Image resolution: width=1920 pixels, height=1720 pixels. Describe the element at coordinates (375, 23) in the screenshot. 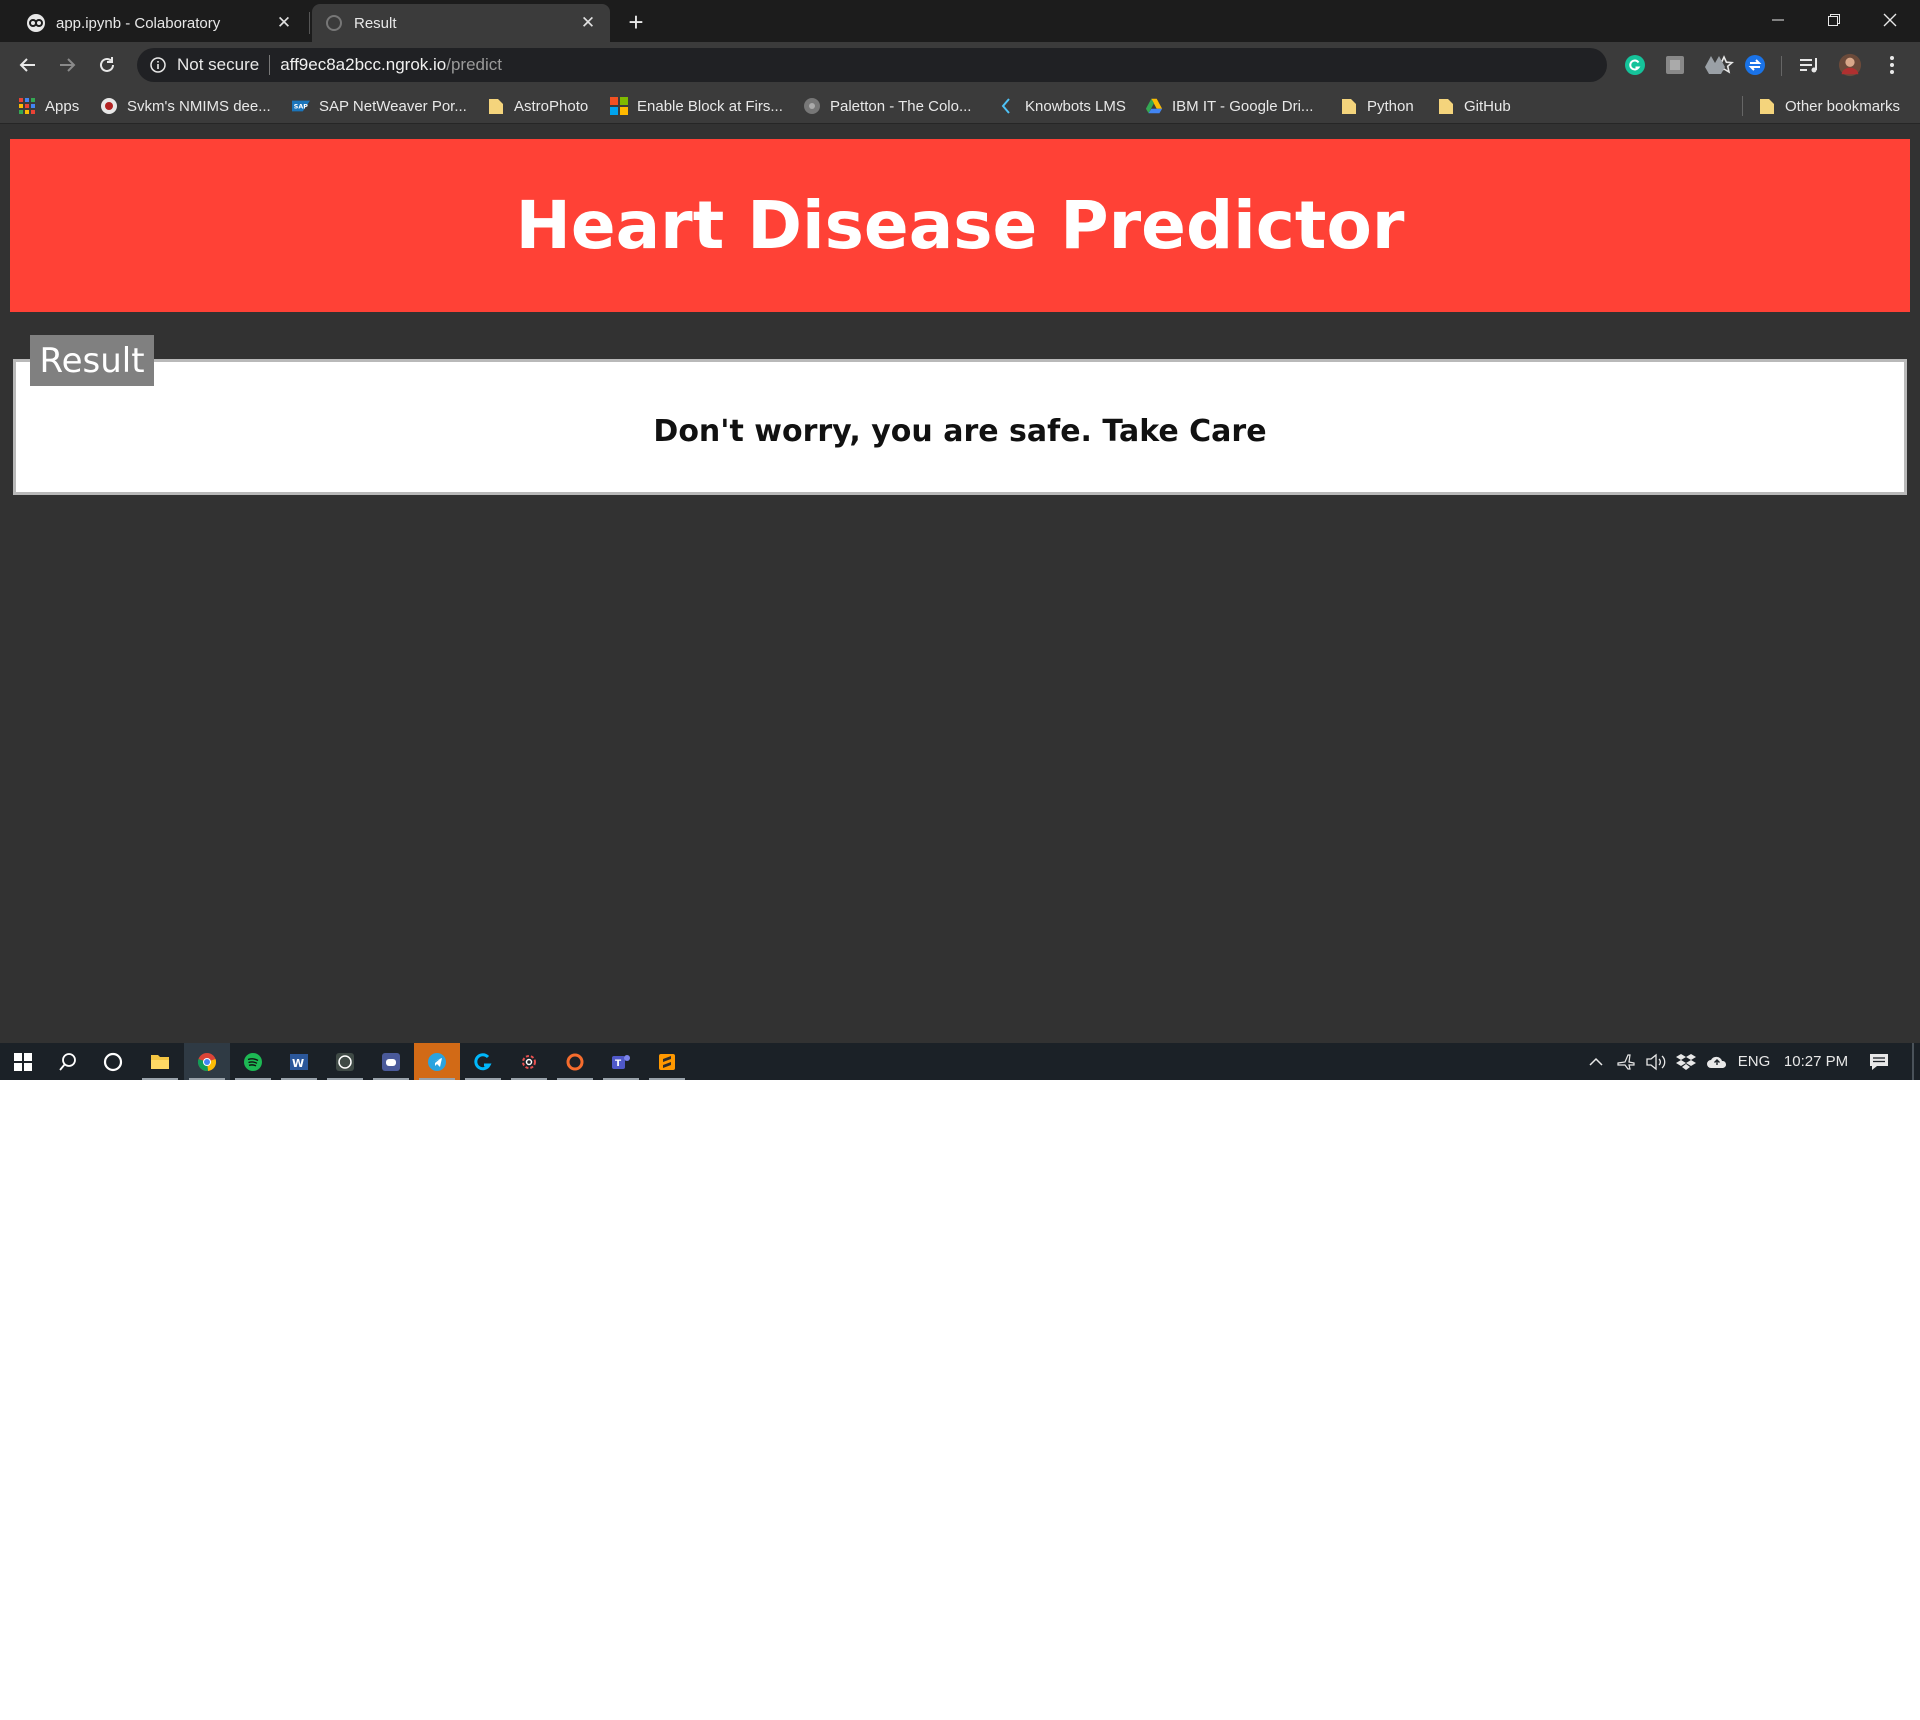

I see `tab-title: Result` at that location.